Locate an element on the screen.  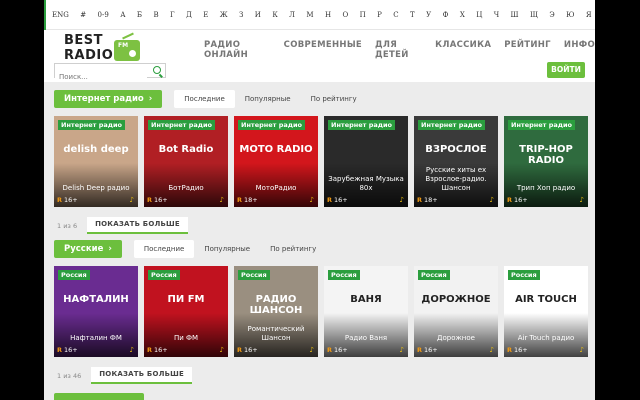
section-title-button: Интернет радио › is located at coordinates (108, 99).